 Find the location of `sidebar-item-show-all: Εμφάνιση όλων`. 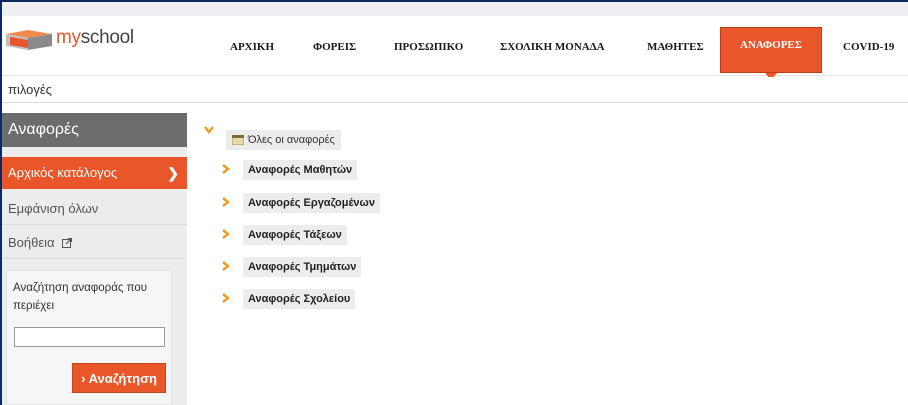

sidebar-item-show-all: Εμφάνιση όλων is located at coordinates (94, 209).